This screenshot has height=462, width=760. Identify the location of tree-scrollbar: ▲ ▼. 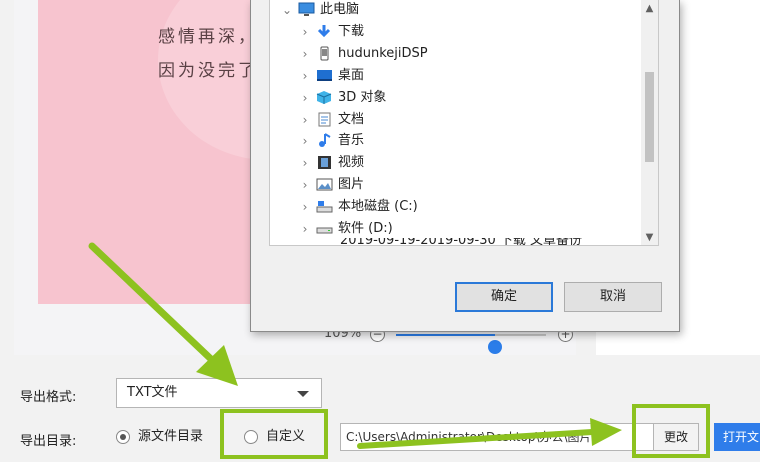
(649, 122).